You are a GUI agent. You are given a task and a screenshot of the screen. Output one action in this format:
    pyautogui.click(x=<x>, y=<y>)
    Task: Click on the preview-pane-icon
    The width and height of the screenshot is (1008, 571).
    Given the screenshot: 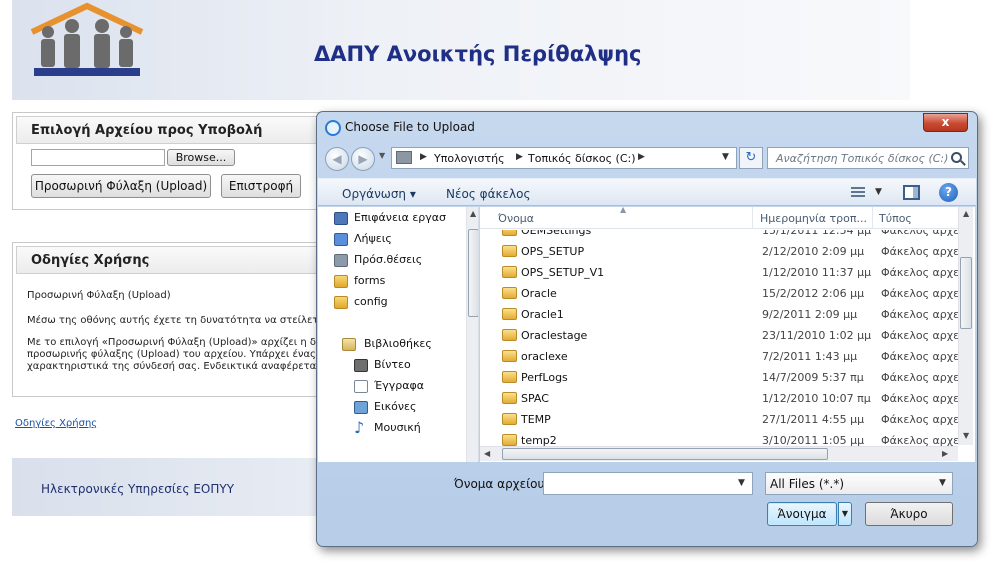 What is the action you would take?
    pyautogui.click(x=911, y=192)
    